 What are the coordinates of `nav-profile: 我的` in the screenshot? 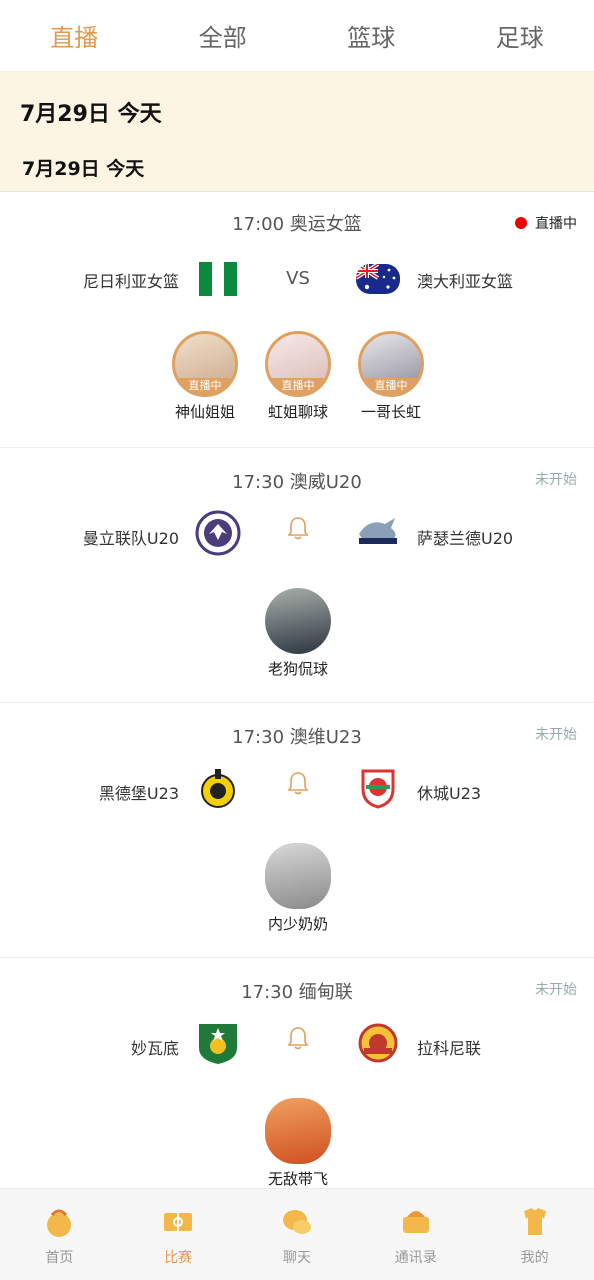 It's located at (534, 1234).